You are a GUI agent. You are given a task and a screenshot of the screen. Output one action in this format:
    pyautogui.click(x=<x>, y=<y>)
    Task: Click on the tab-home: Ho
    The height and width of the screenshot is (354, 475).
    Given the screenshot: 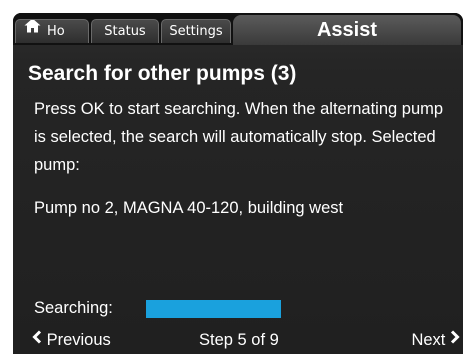 What is the action you would take?
    pyautogui.click(x=52, y=31)
    